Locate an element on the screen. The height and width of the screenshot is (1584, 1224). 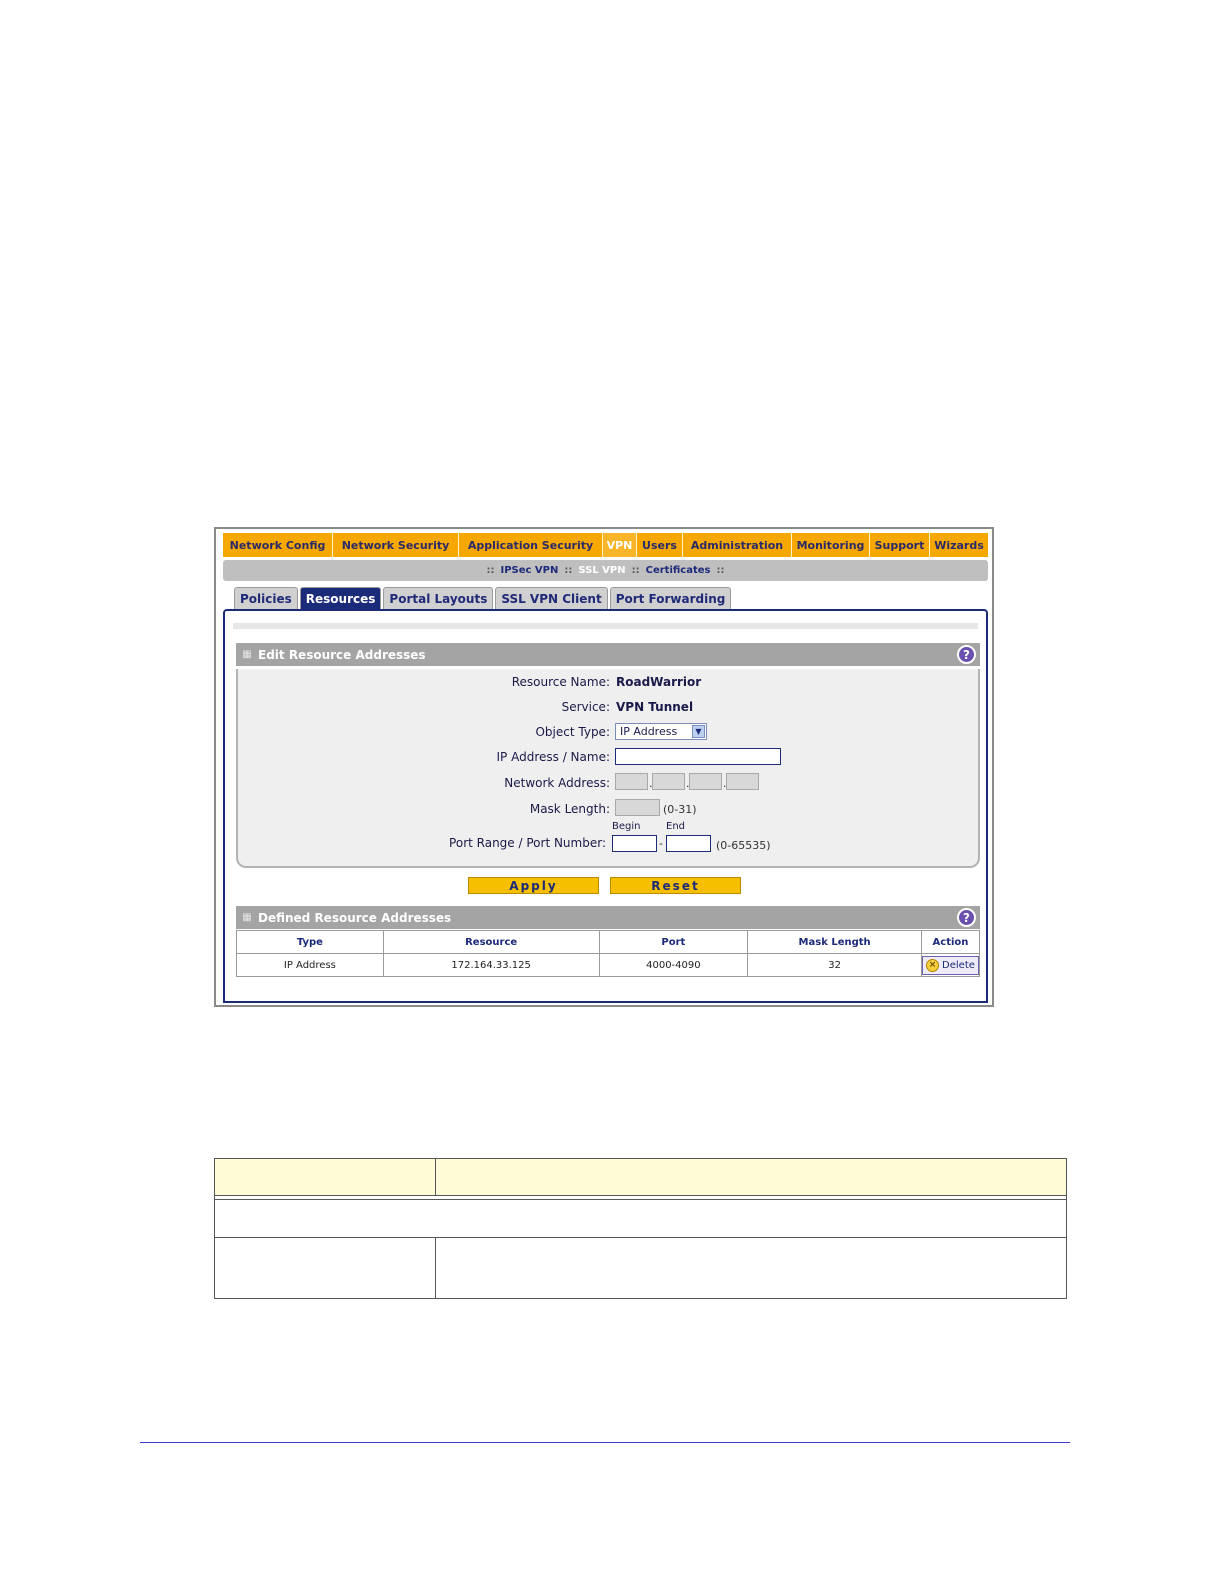
port-range-label: Port Range / Port Number: is located at coordinates (527, 843).